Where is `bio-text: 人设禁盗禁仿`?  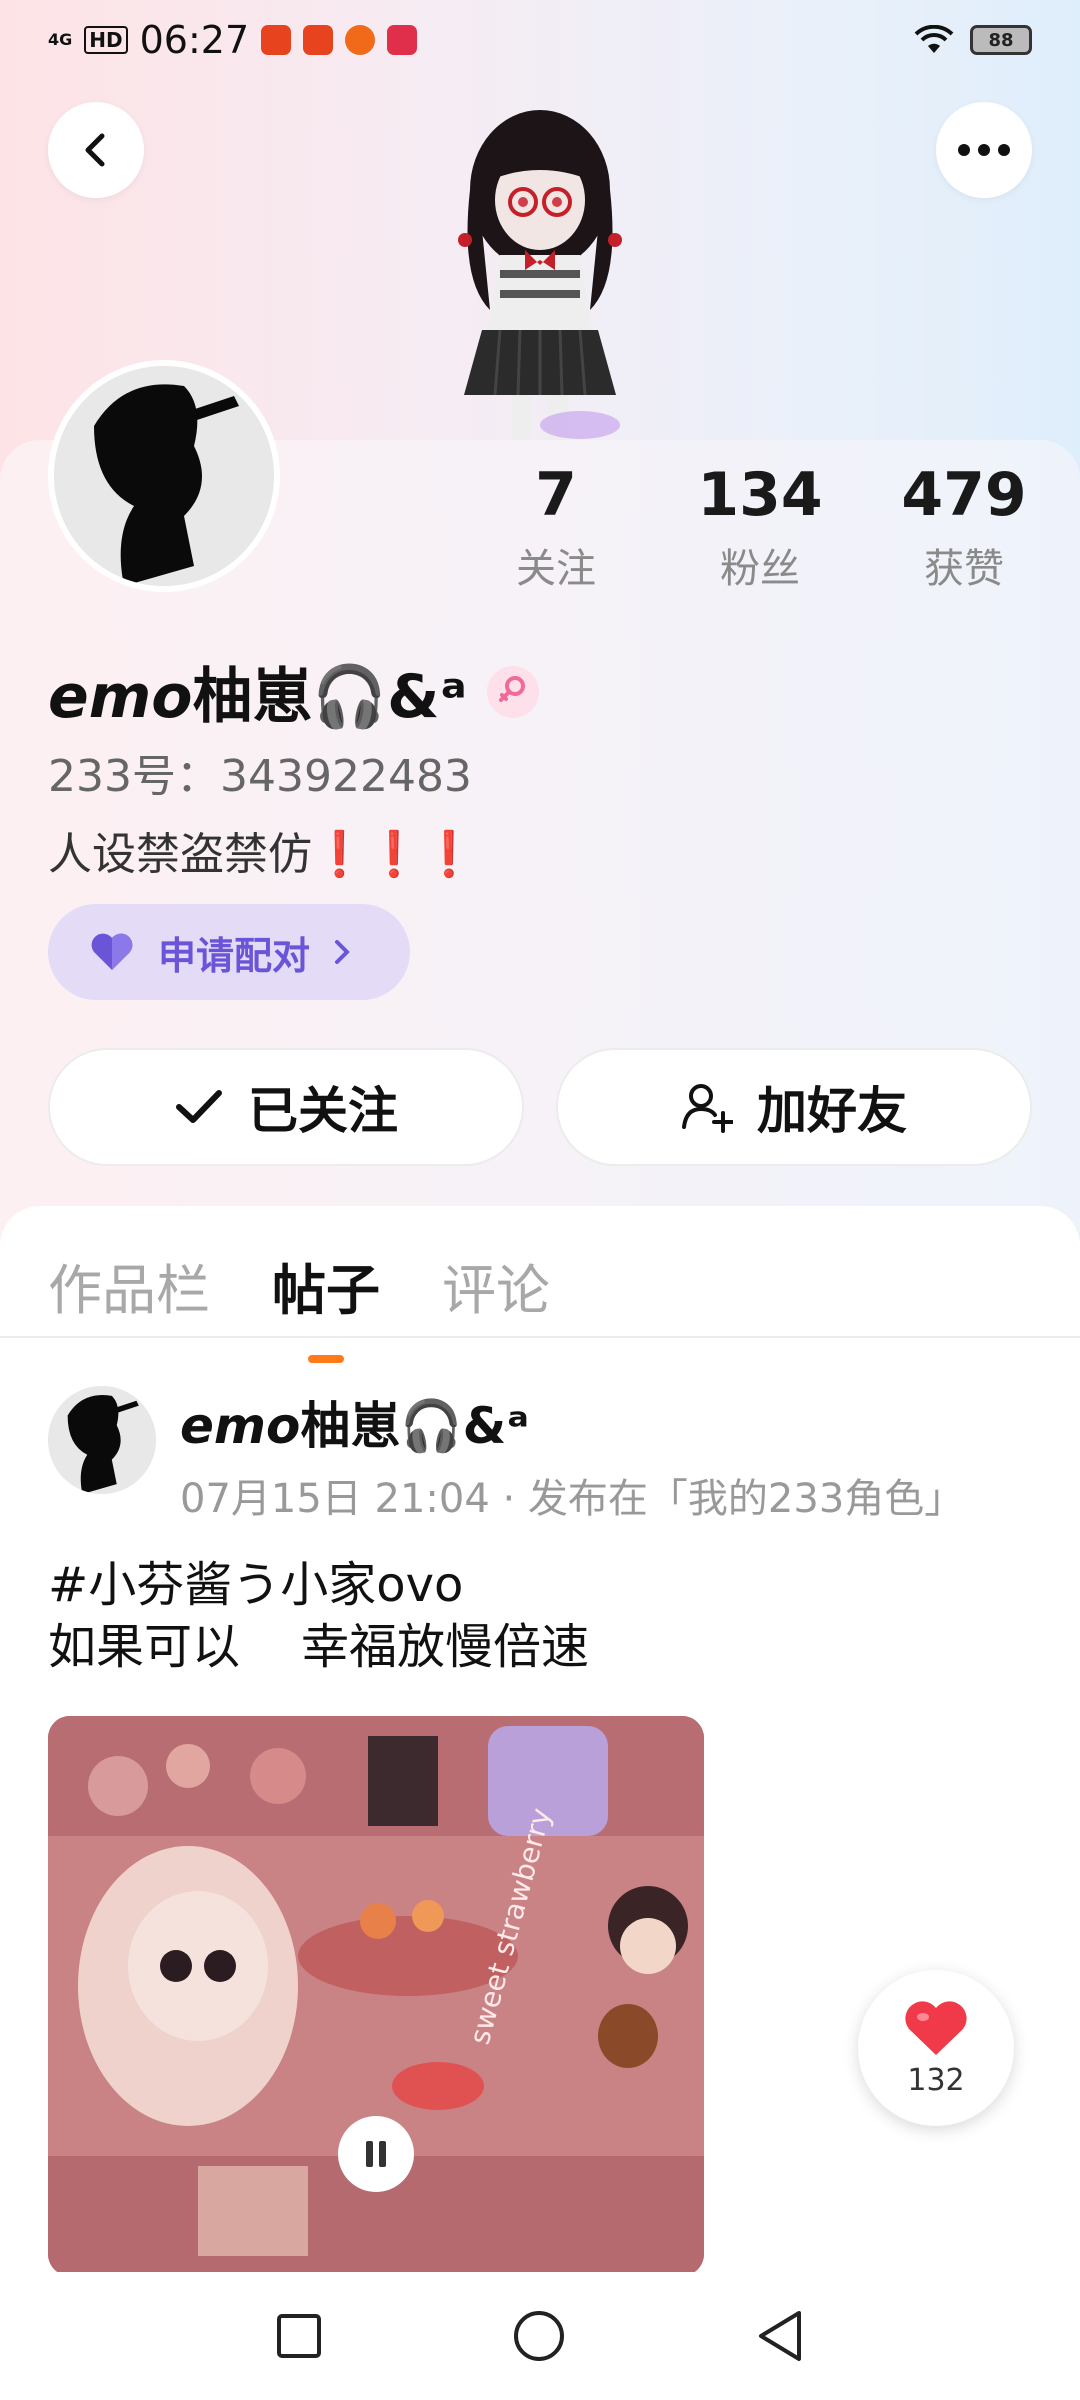
bio-text: 人设禁盗禁仿 is located at coordinates (180, 854).